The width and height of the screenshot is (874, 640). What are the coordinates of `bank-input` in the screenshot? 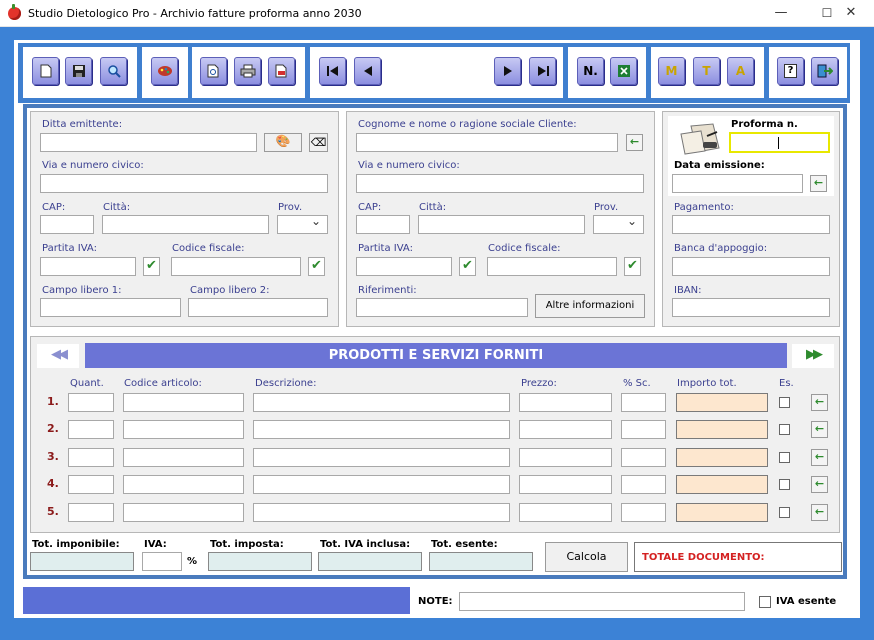 It's located at (751, 266).